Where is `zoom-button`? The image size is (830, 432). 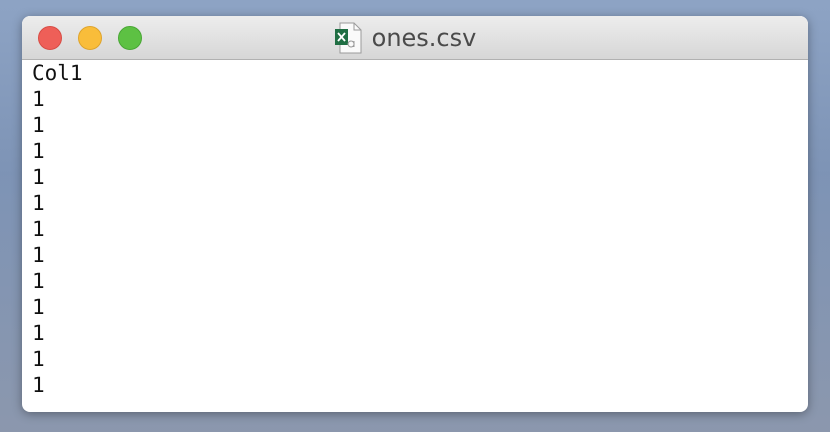
zoom-button is located at coordinates (130, 38).